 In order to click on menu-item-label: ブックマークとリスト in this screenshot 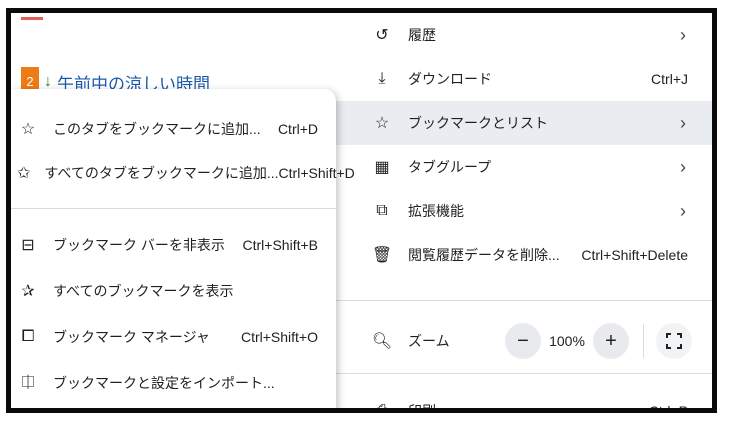, I will do `click(478, 123)`.